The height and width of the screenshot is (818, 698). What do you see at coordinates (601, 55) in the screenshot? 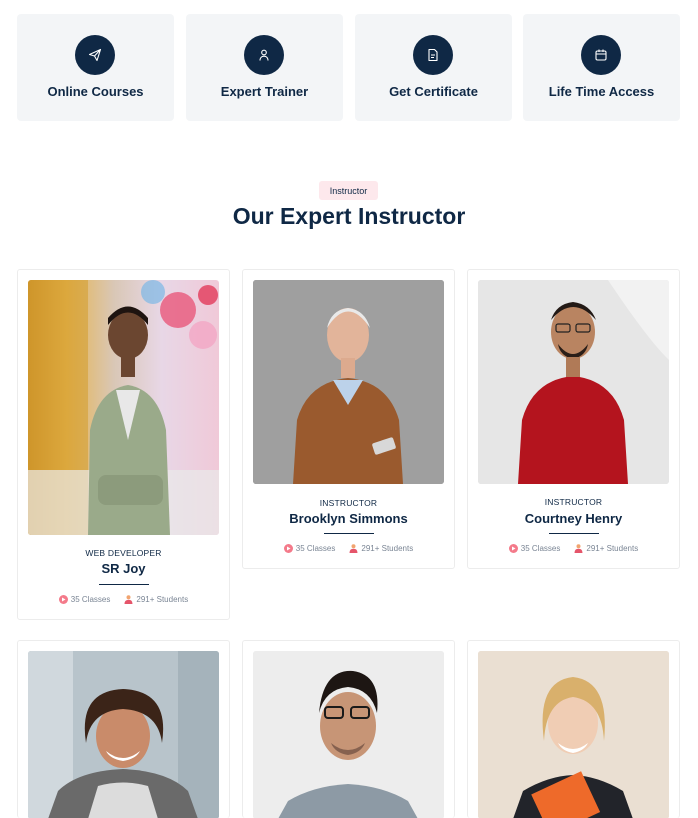
I see `calendar-icon` at bounding box center [601, 55].